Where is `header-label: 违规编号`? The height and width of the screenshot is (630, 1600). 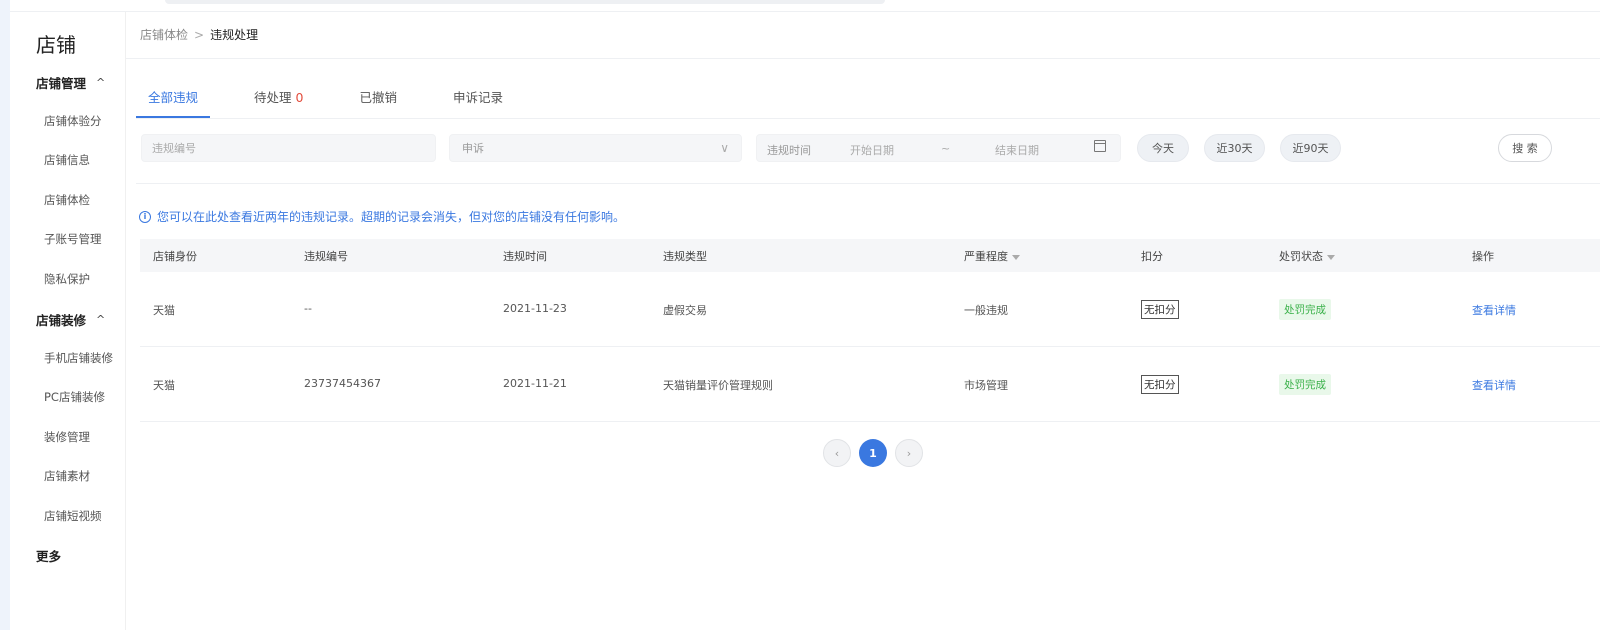 header-label: 违规编号 is located at coordinates (326, 256).